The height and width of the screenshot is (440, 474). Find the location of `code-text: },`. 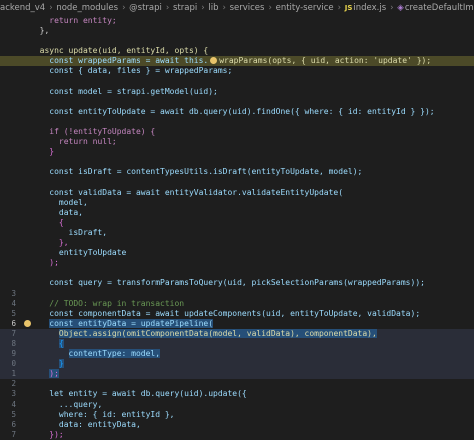

code-text: }, is located at coordinates (44, 31).